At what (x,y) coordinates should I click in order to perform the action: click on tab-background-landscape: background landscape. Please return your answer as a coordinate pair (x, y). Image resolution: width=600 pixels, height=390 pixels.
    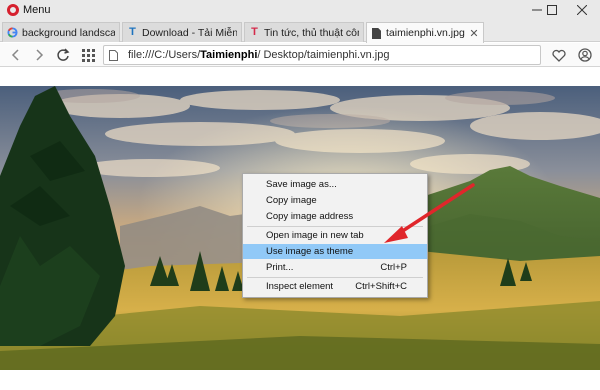
    Looking at the image, I should click on (61, 32).